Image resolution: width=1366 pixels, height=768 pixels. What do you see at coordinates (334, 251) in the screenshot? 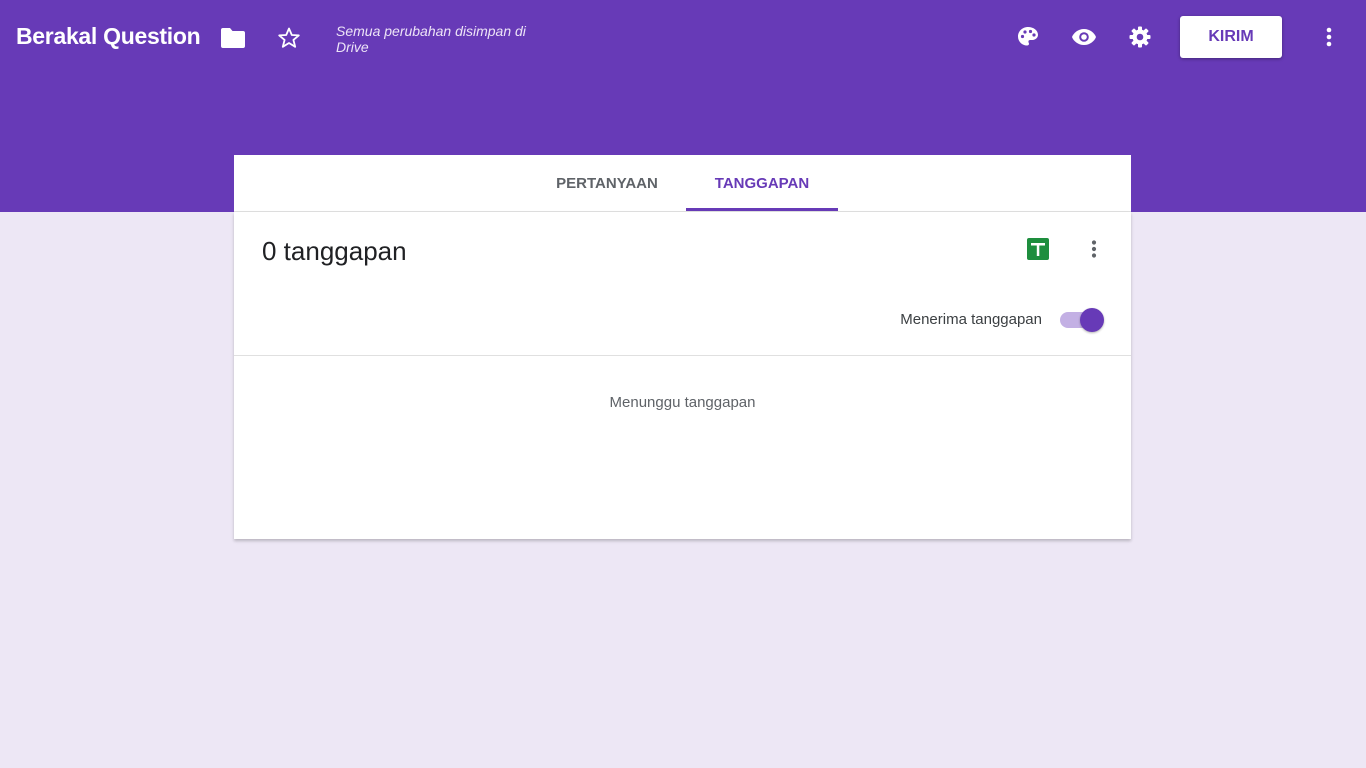
I see `response-count: 0 tanggapan` at bounding box center [334, 251].